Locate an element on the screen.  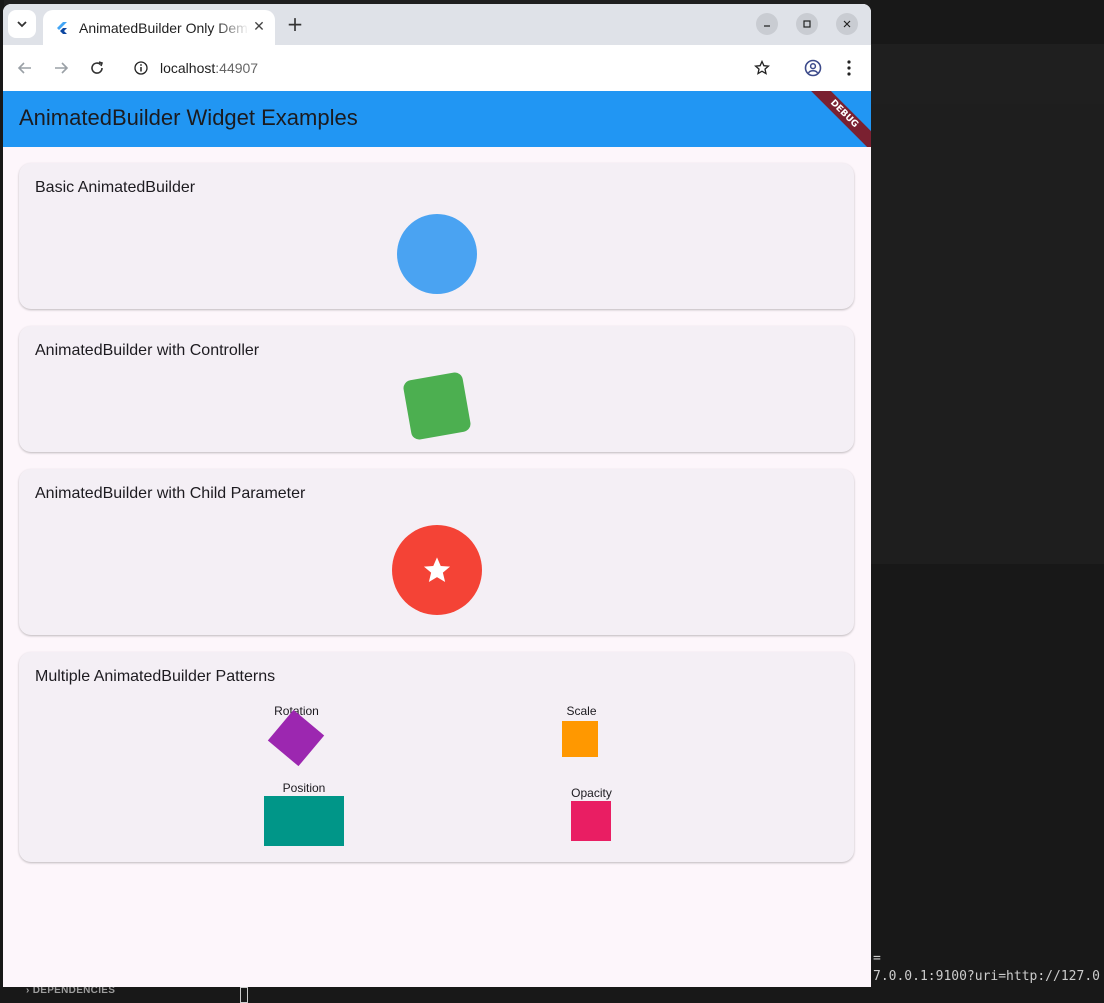
new-tab-button: + is located at coordinates (295, 25).